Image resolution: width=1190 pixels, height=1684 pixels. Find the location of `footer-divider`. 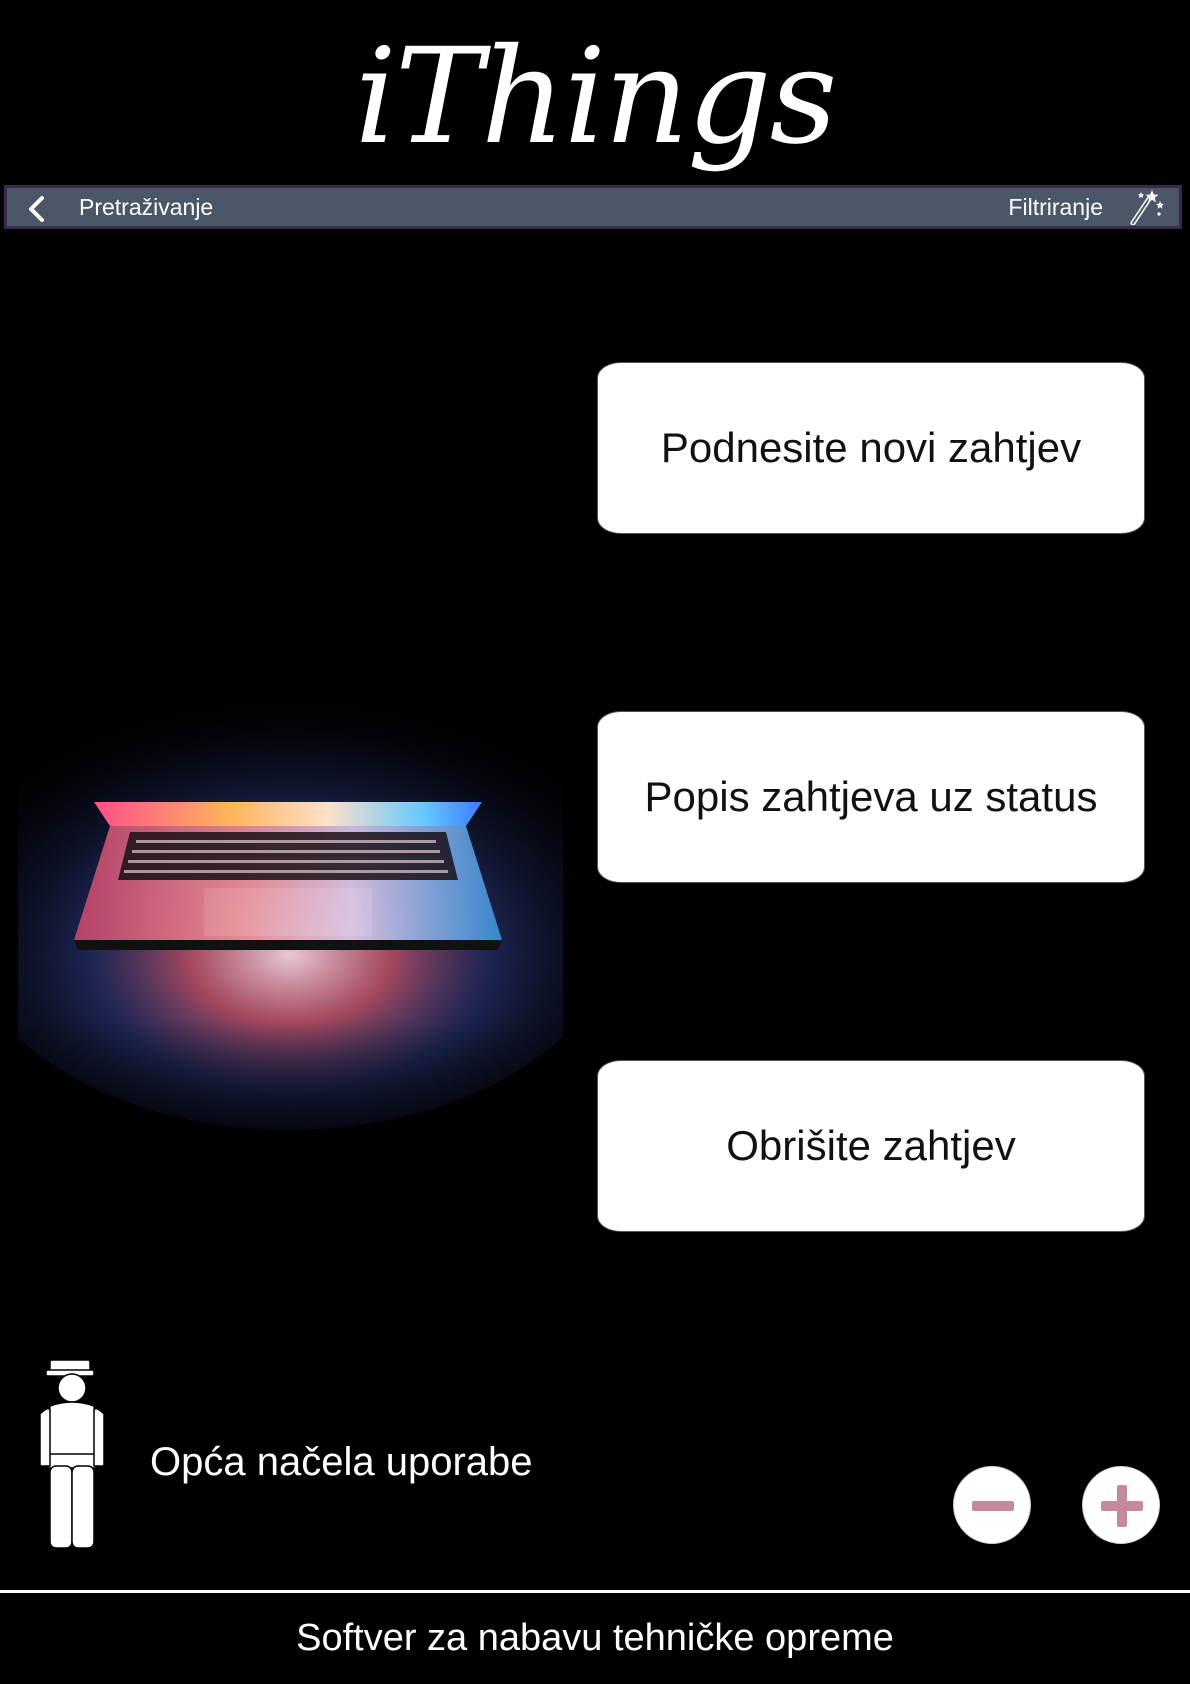

footer-divider is located at coordinates (595, 1591).